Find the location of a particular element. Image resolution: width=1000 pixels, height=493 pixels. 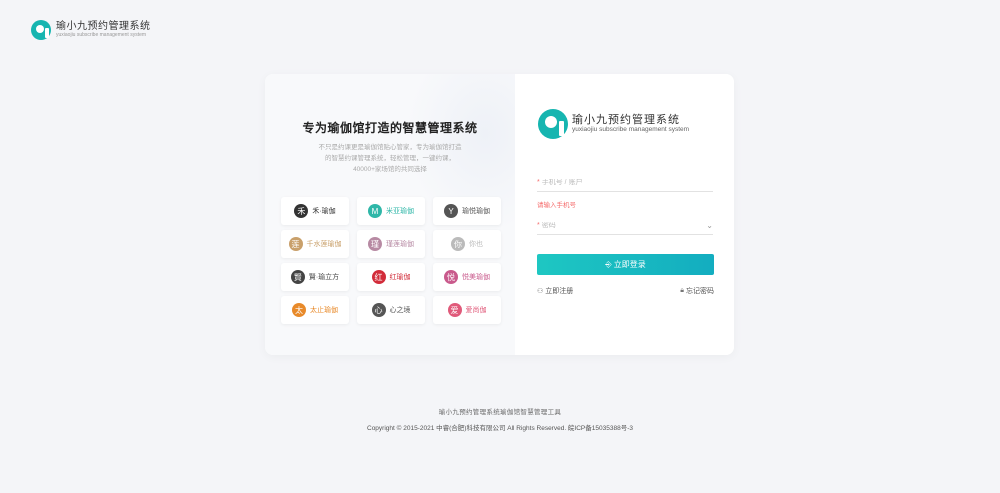

intro-desc-line: 不只是约课更是瑜伽馆贴心管家，专为瑜伽馆打造 is located at coordinates (390, 147).